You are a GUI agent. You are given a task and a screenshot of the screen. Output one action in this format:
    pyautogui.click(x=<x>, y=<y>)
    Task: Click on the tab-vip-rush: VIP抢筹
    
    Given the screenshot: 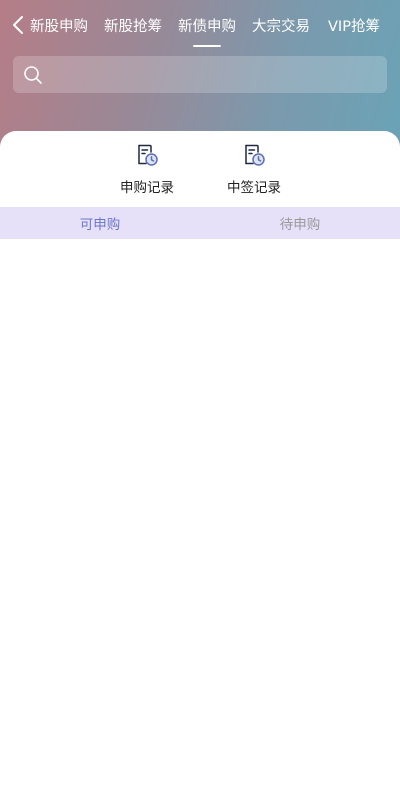 What is the action you would take?
    pyautogui.click(x=354, y=25)
    